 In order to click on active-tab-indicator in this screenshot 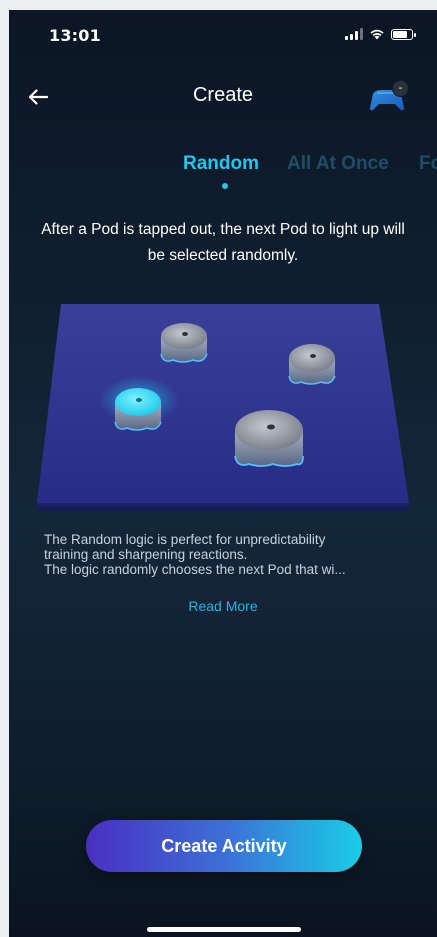, I will do `click(225, 186)`.